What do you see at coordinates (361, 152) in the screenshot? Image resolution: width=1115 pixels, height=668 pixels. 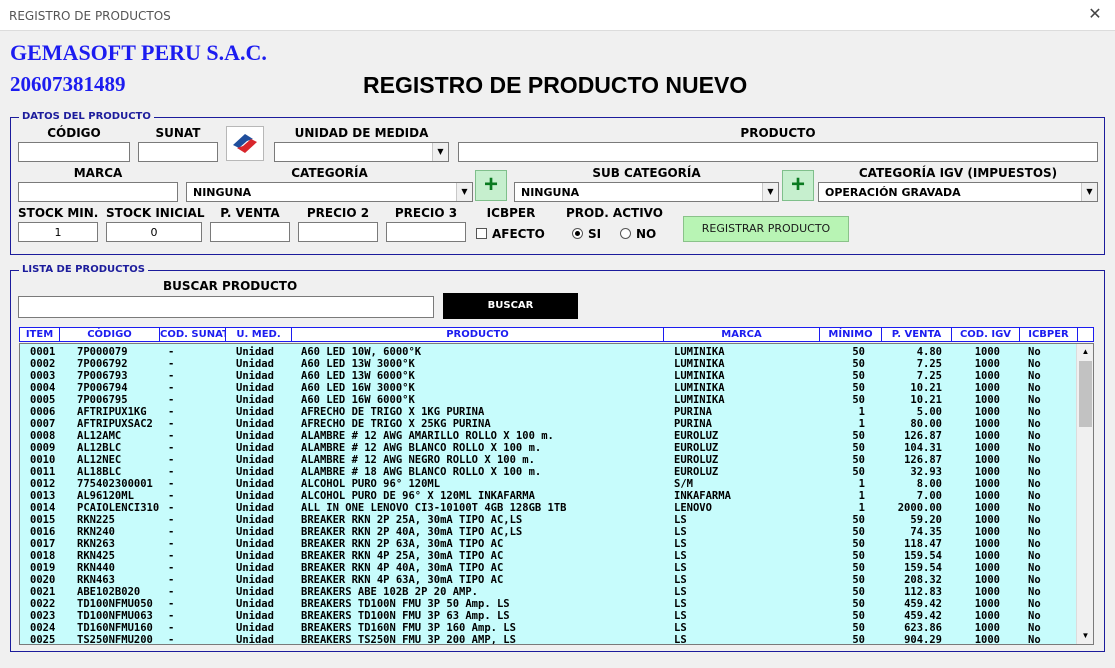 I see `unidad-select: ▼` at bounding box center [361, 152].